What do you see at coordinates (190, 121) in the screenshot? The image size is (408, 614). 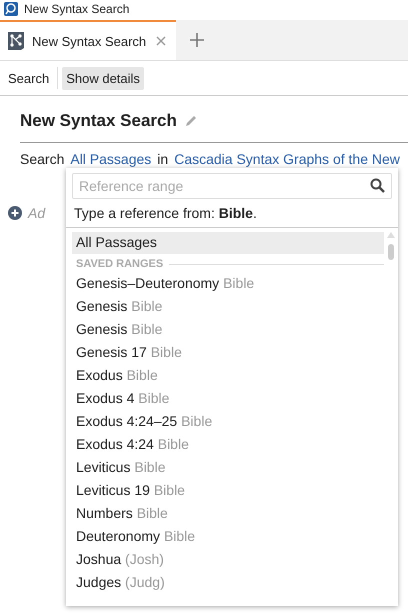 I see `pencil-icon` at bounding box center [190, 121].